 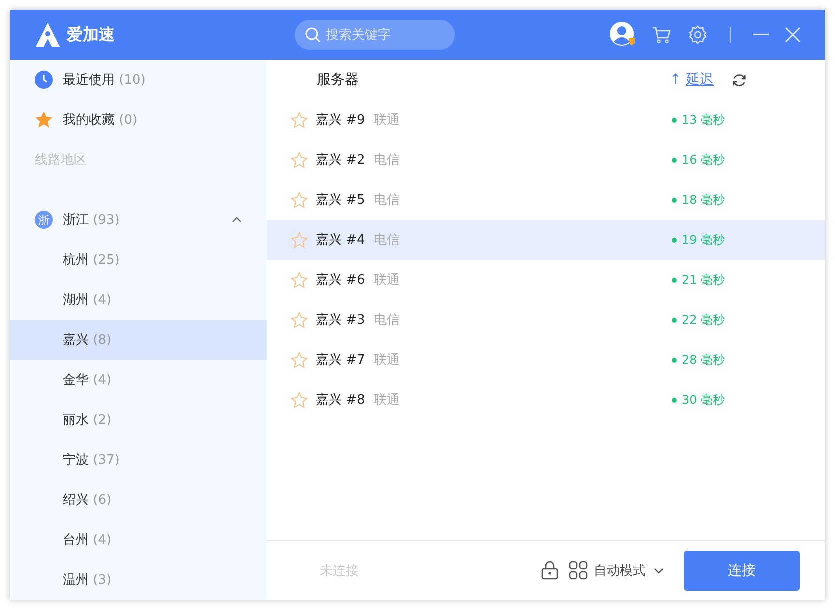 What do you see at coordinates (138, 580) in the screenshot?
I see `city-item: 温州 (3)` at bounding box center [138, 580].